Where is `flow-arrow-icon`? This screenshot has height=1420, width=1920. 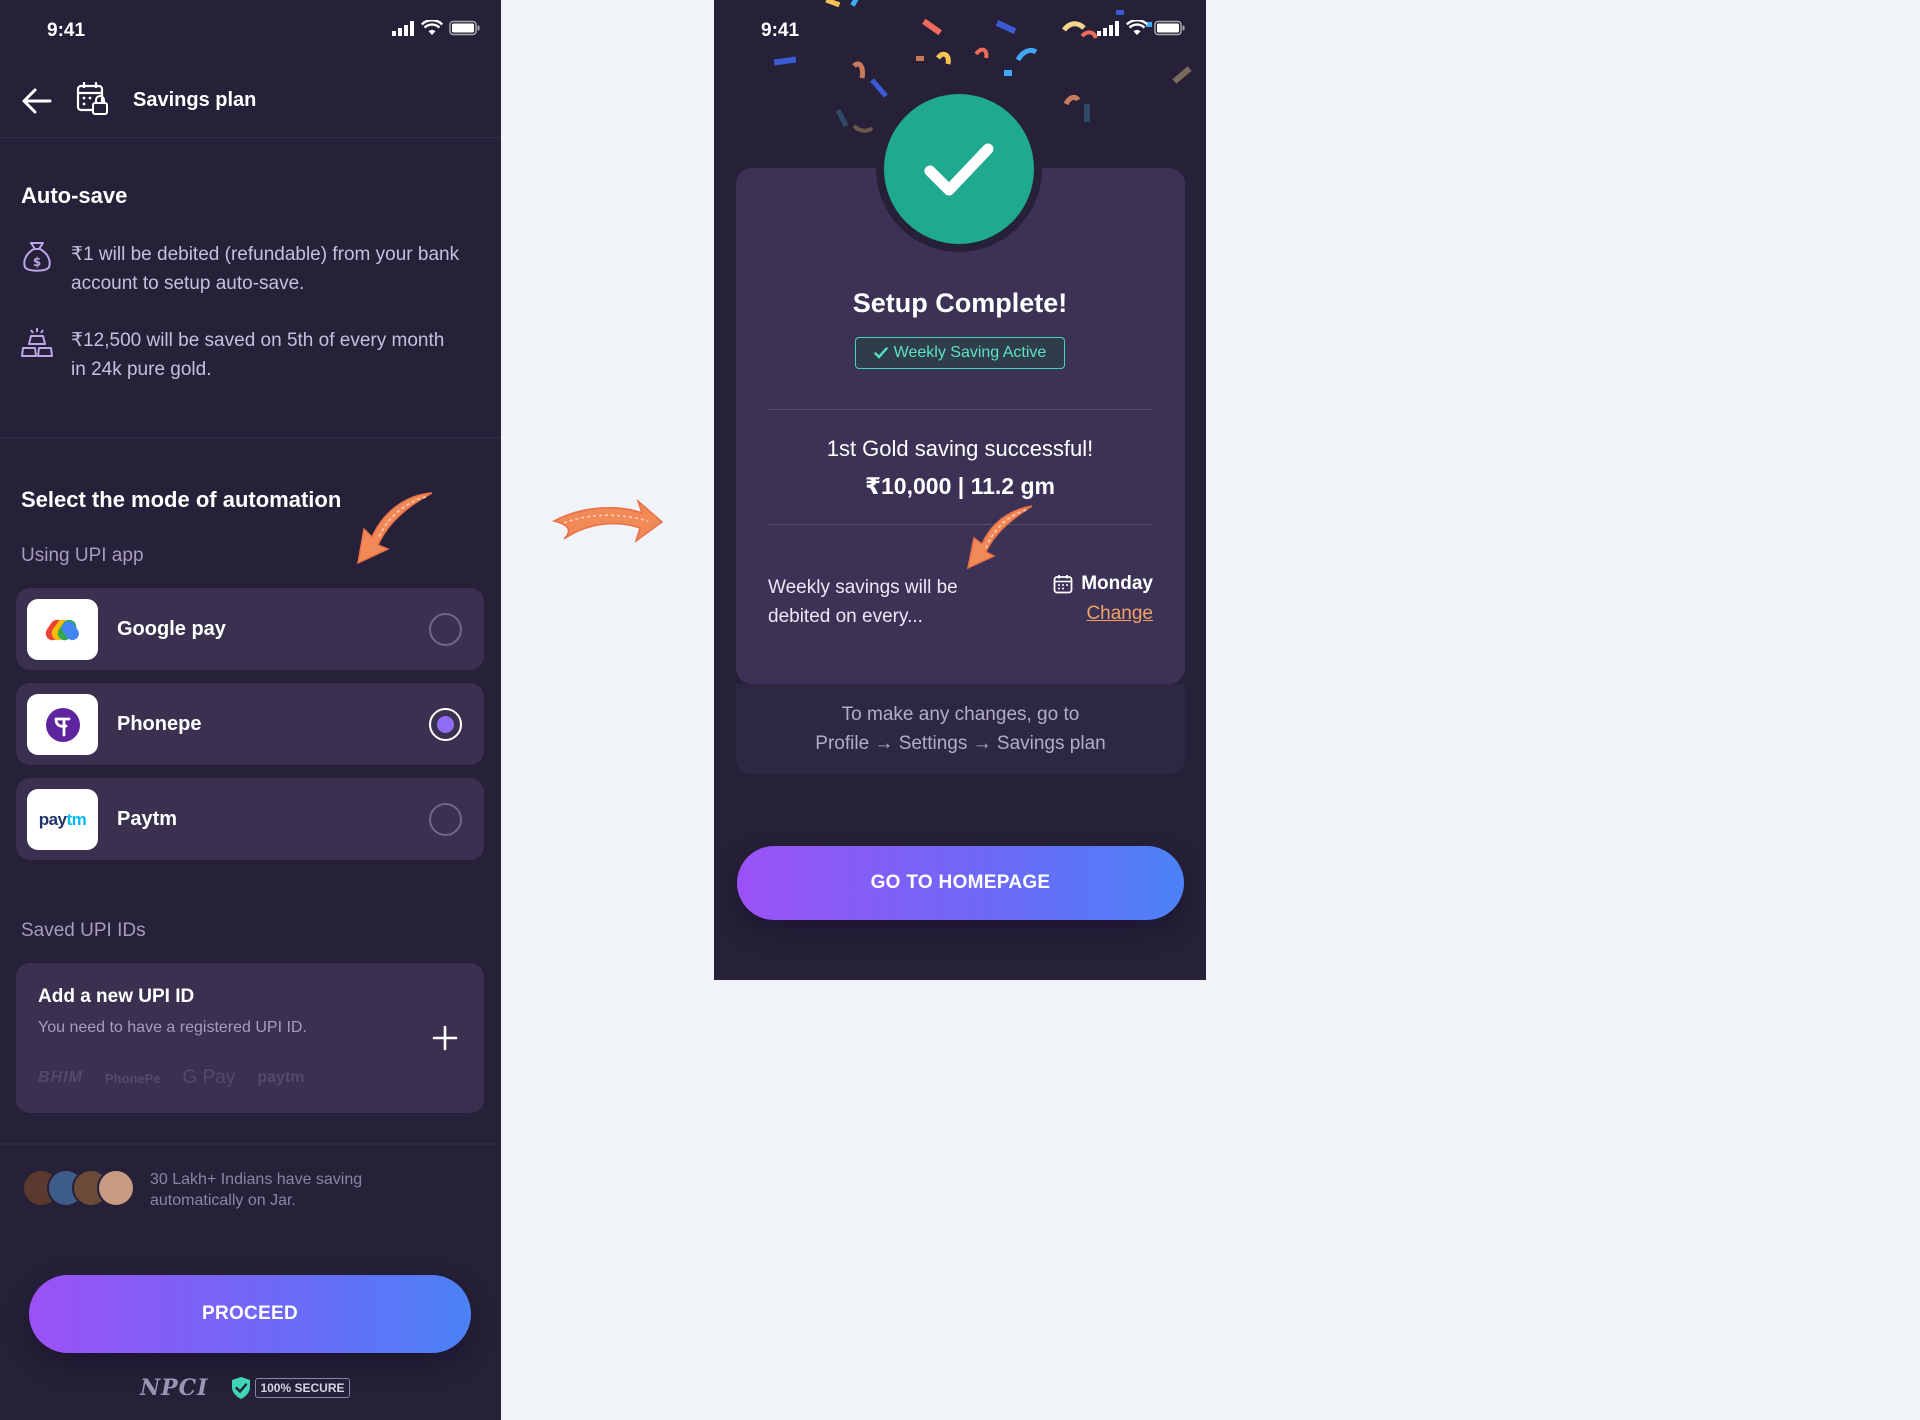
flow-arrow-icon is located at coordinates (607, 520).